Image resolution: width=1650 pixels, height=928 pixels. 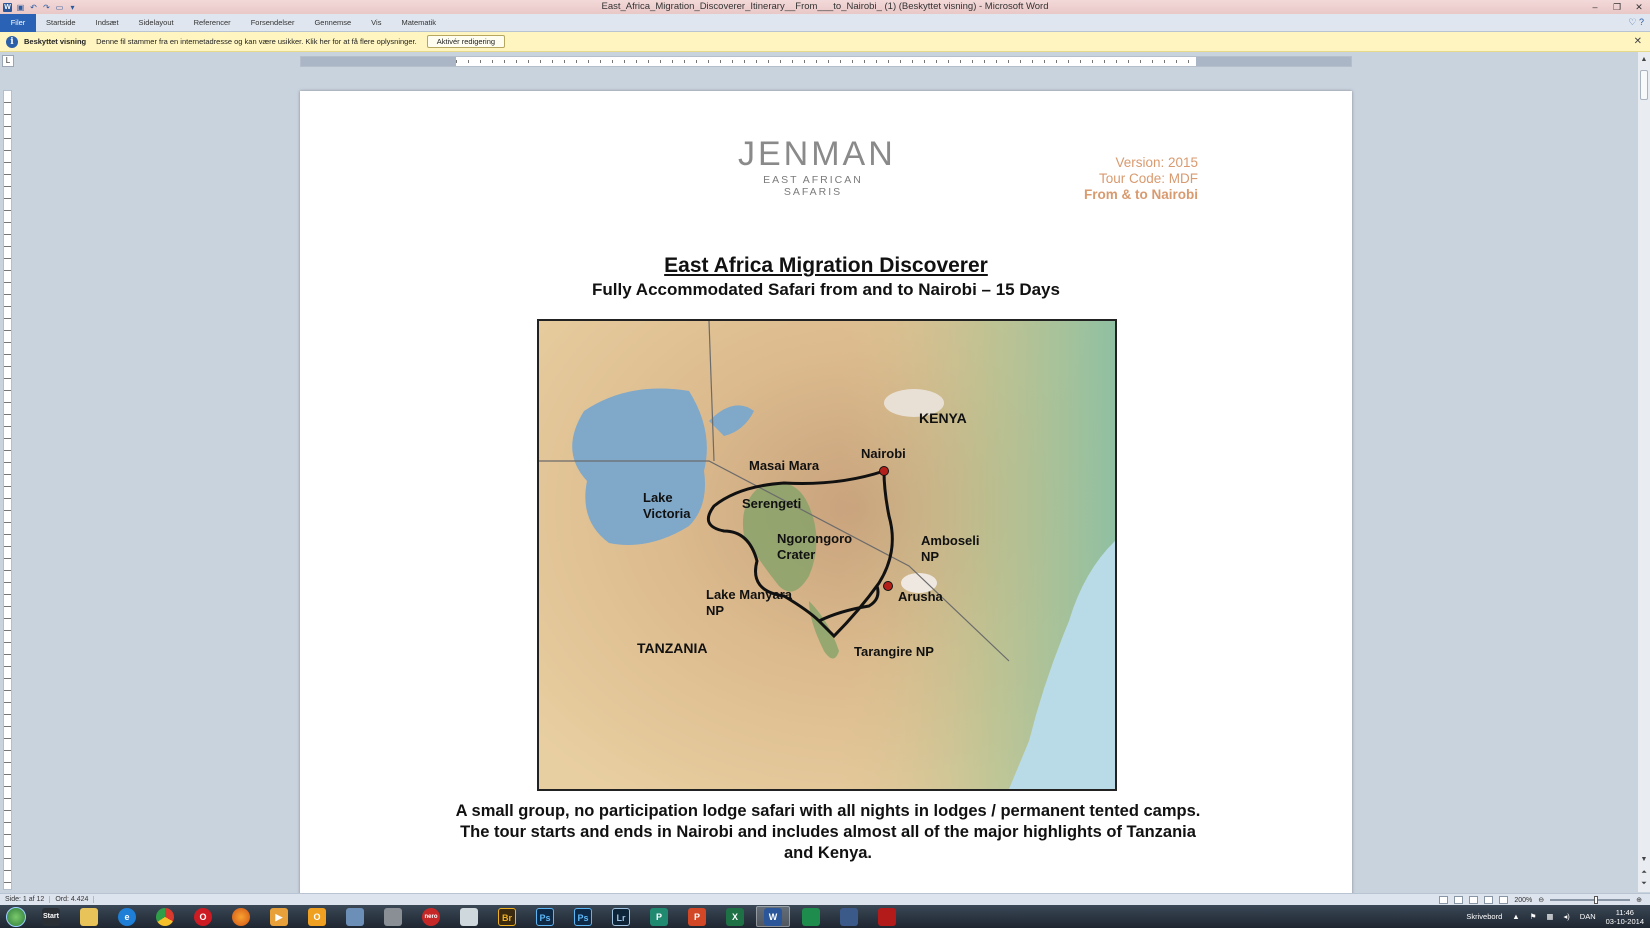 I want to click on enable-editing-button: Aktivér redigering, so click(x=466, y=41).